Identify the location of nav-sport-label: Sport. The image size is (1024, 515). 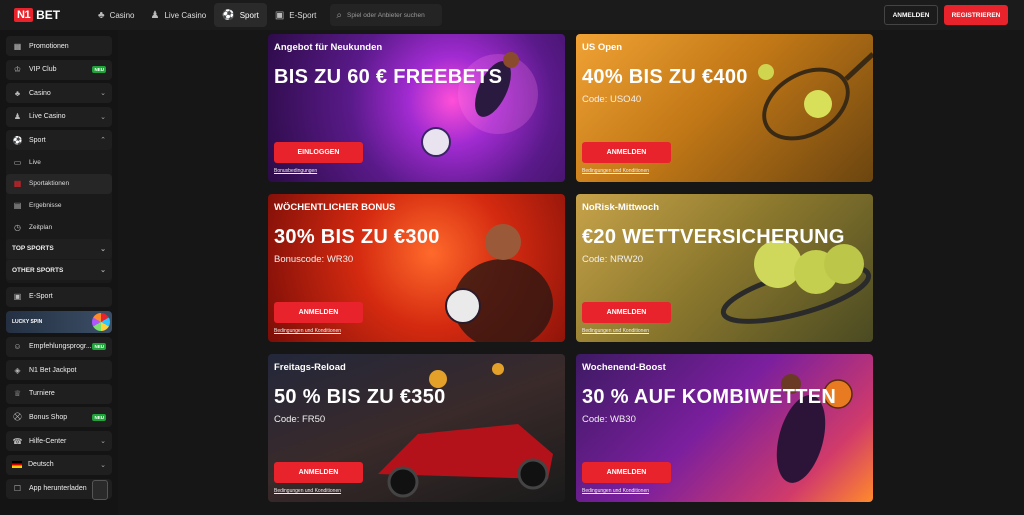
(249, 15).